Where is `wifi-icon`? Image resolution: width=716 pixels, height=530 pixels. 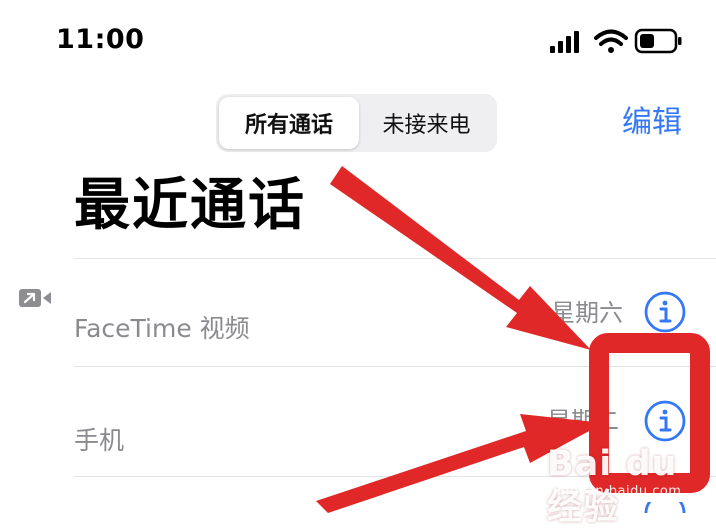 wifi-icon is located at coordinates (611, 41).